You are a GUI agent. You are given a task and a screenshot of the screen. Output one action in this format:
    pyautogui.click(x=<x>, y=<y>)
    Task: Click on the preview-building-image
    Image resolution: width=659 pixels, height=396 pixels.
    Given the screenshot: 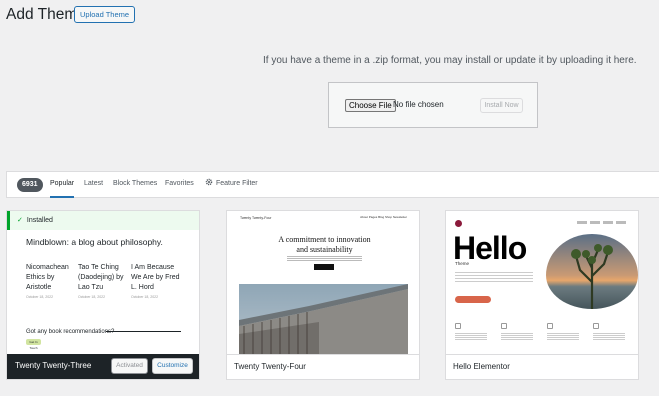 What is the action you would take?
    pyautogui.click(x=323, y=319)
    